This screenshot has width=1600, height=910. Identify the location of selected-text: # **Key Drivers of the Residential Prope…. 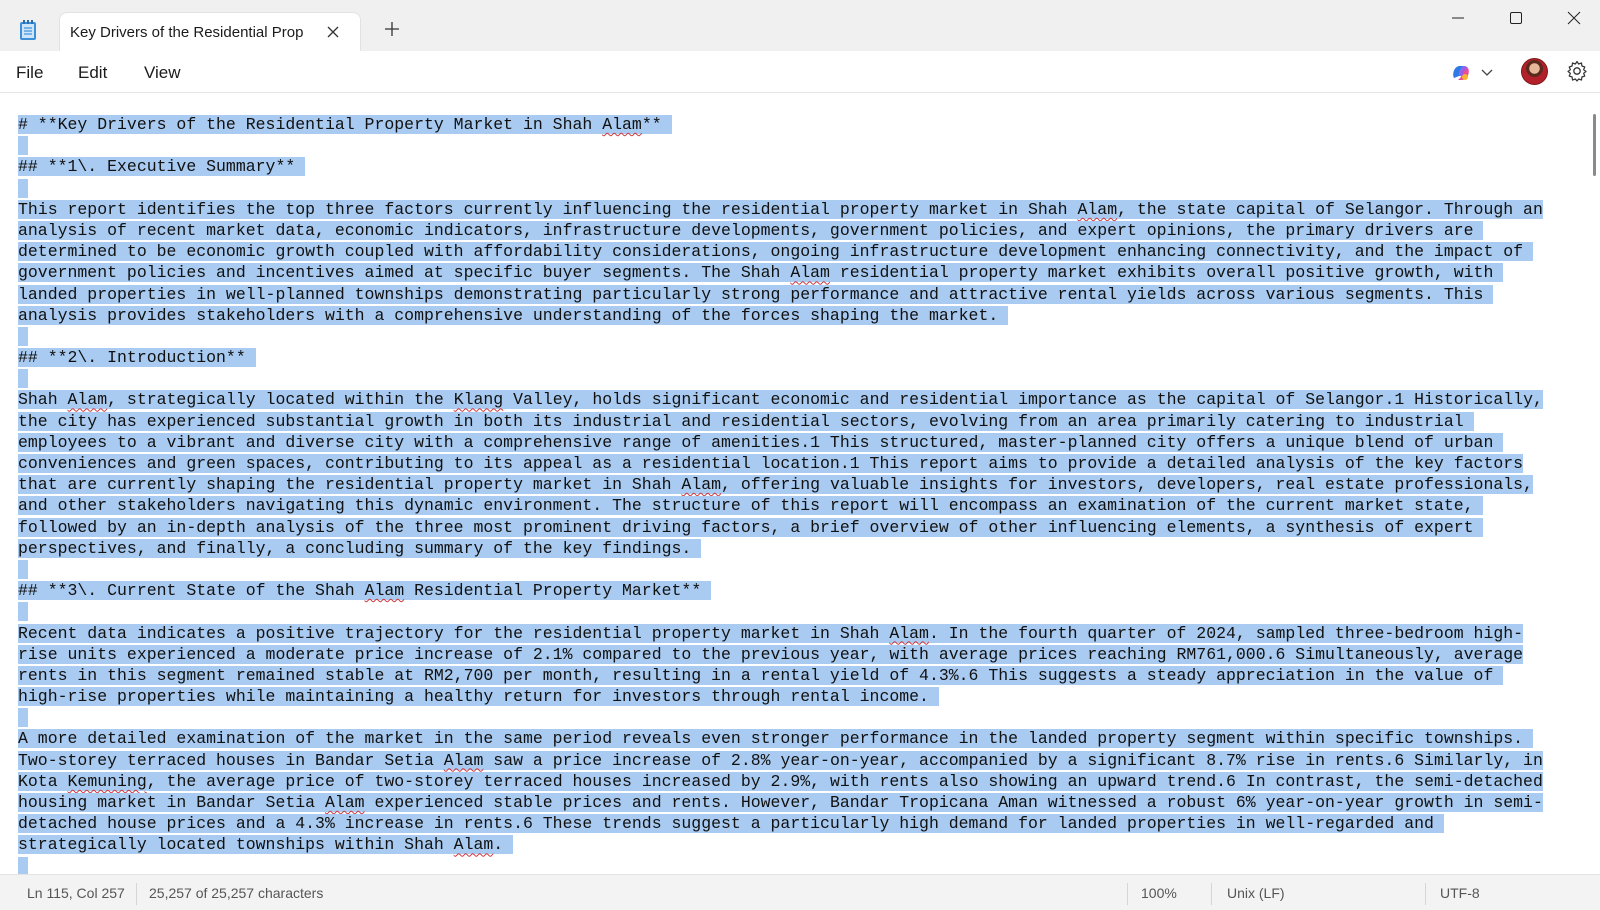
(345, 124).